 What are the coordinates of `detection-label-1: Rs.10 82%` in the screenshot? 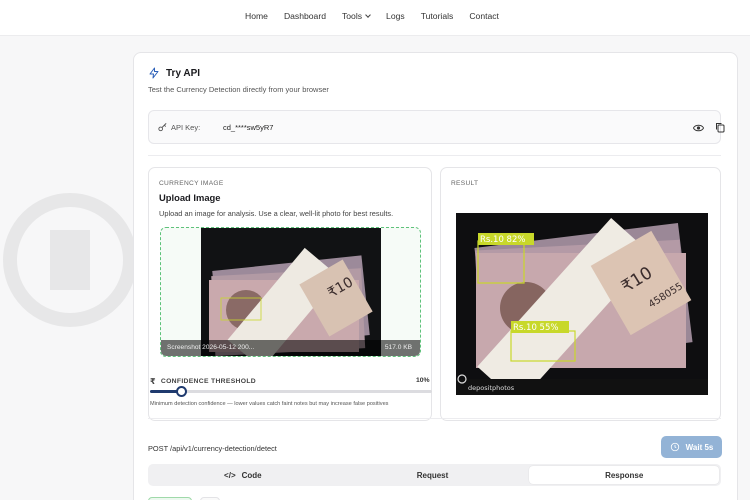 It's located at (502, 240).